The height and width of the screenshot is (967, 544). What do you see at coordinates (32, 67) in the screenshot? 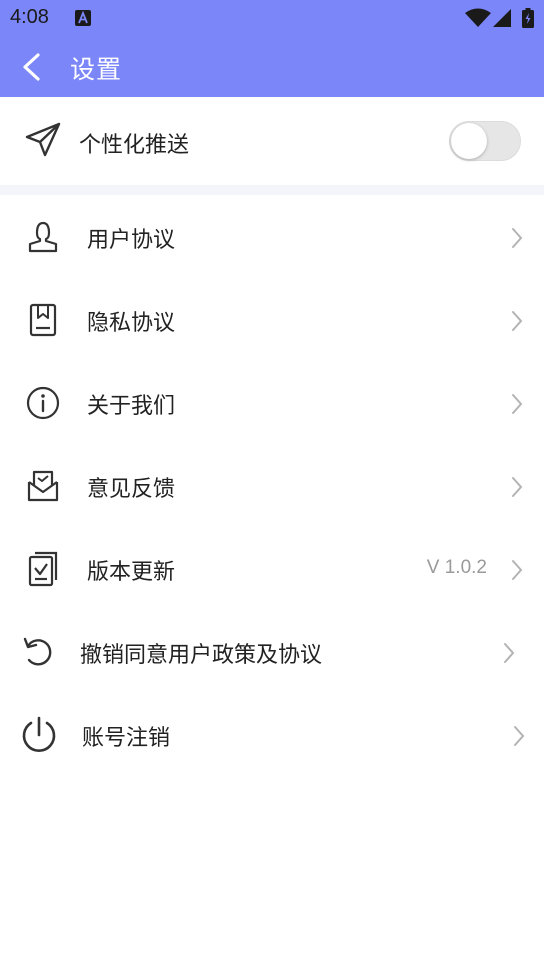
I see `back-arrow-icon` at bounding box center [32, 67].